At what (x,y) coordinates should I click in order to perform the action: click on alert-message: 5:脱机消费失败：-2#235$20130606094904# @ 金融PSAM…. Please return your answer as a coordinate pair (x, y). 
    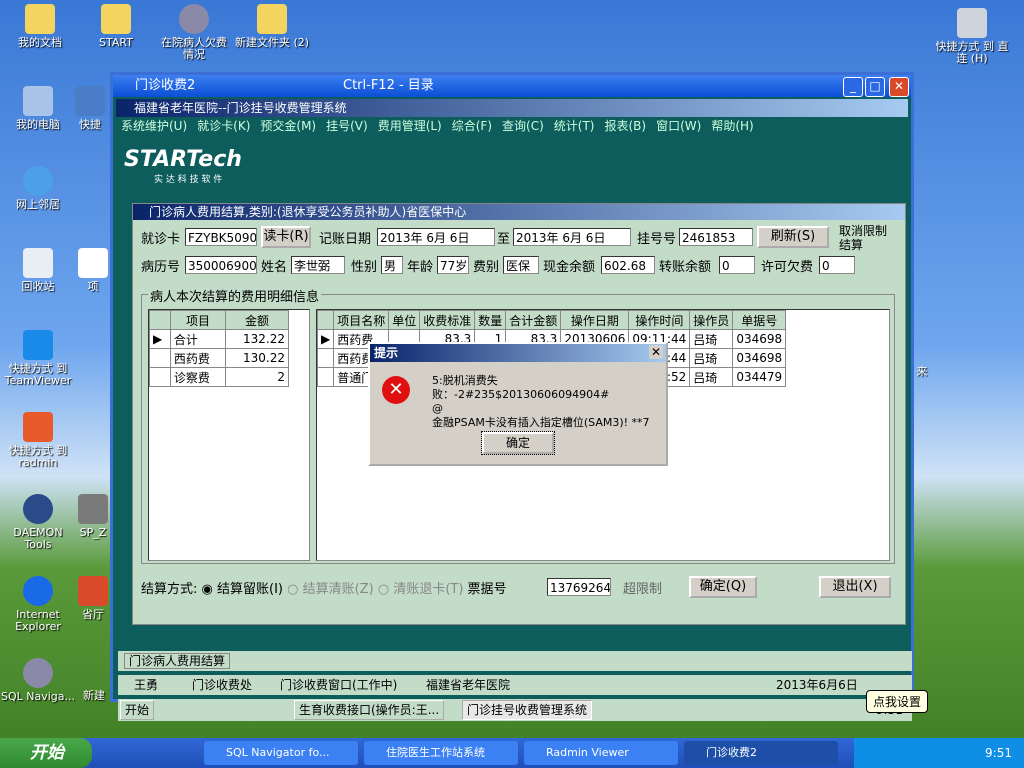
    Looking at the image, I should click on (541, 401).